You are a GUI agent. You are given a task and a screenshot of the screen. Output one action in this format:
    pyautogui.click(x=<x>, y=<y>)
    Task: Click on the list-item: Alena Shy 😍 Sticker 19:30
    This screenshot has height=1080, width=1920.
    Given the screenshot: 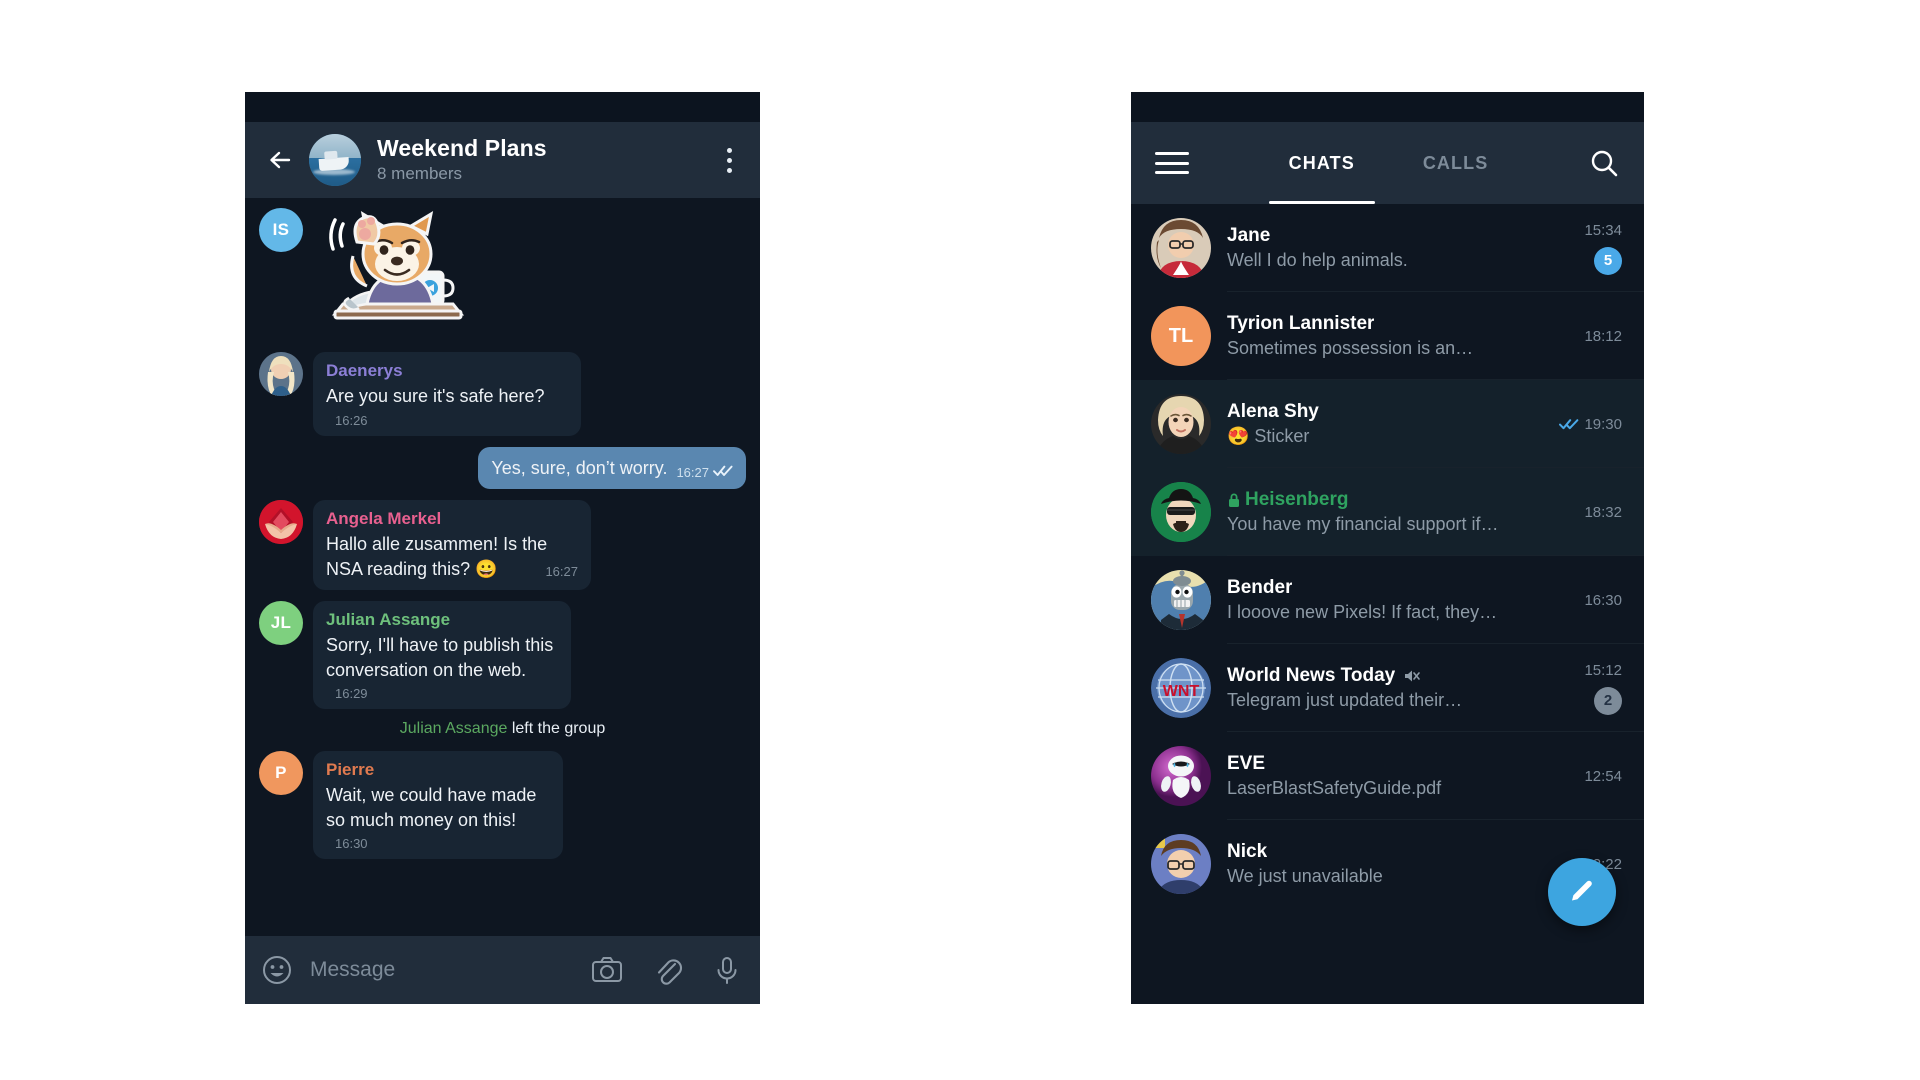 What is the action you would take?
    pyautogui.click(x=1387, y=424)
    